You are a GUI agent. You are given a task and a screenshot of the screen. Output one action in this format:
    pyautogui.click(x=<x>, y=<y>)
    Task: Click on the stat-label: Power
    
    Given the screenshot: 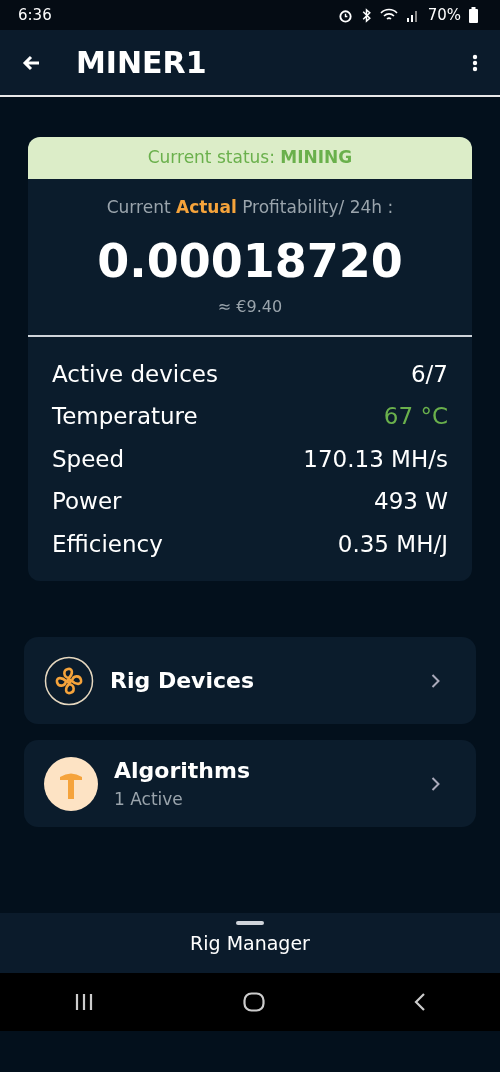 What is the action you would take?
    pyautogui.click(x=87, y=502)
    